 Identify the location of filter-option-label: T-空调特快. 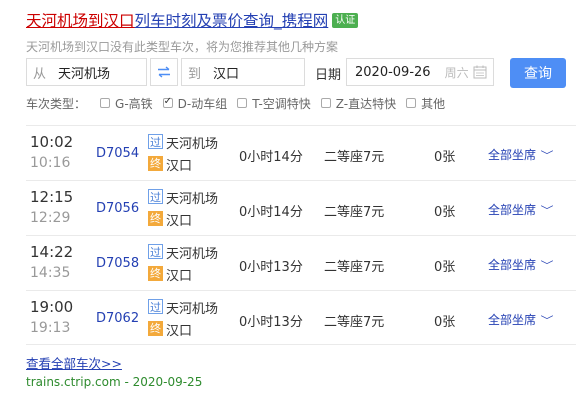
(281, 103).